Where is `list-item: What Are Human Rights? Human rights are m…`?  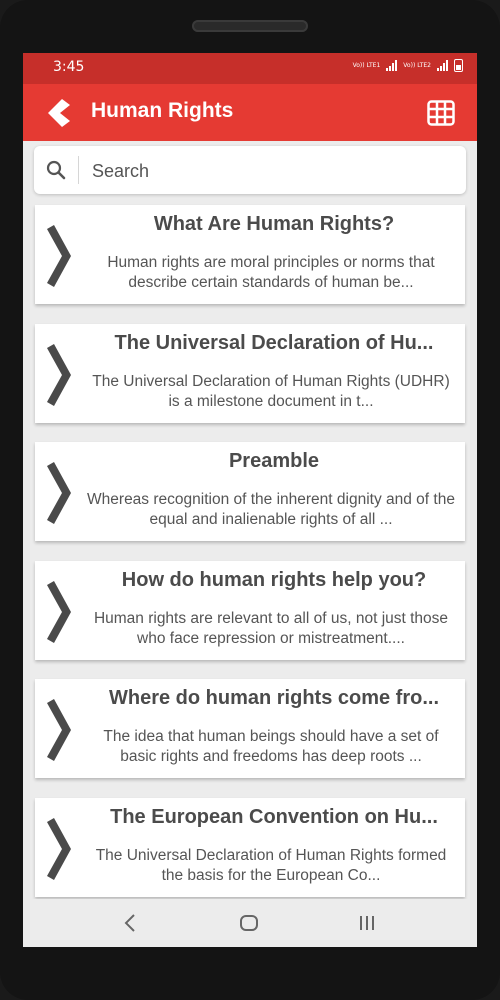
list-item: What Are Human Rights? Human rights are m… is located at coordinates (250, 254).